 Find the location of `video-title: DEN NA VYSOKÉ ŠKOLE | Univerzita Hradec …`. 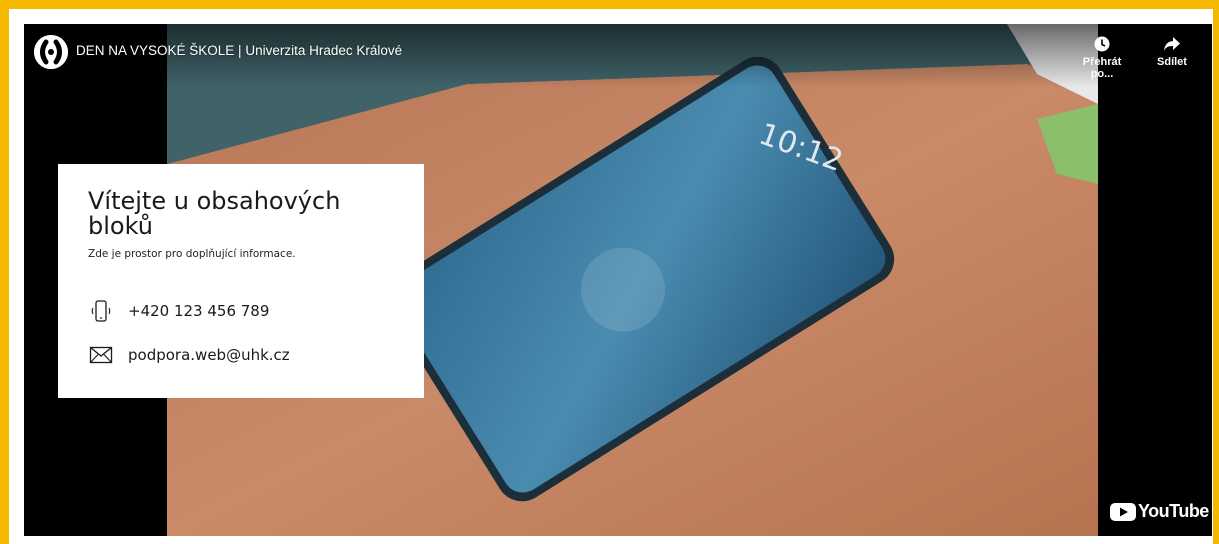

video-title: DEN NA VYSOKÉ ŠKOLE | Univerzita Hradec … is located at coordinates (239, 50).